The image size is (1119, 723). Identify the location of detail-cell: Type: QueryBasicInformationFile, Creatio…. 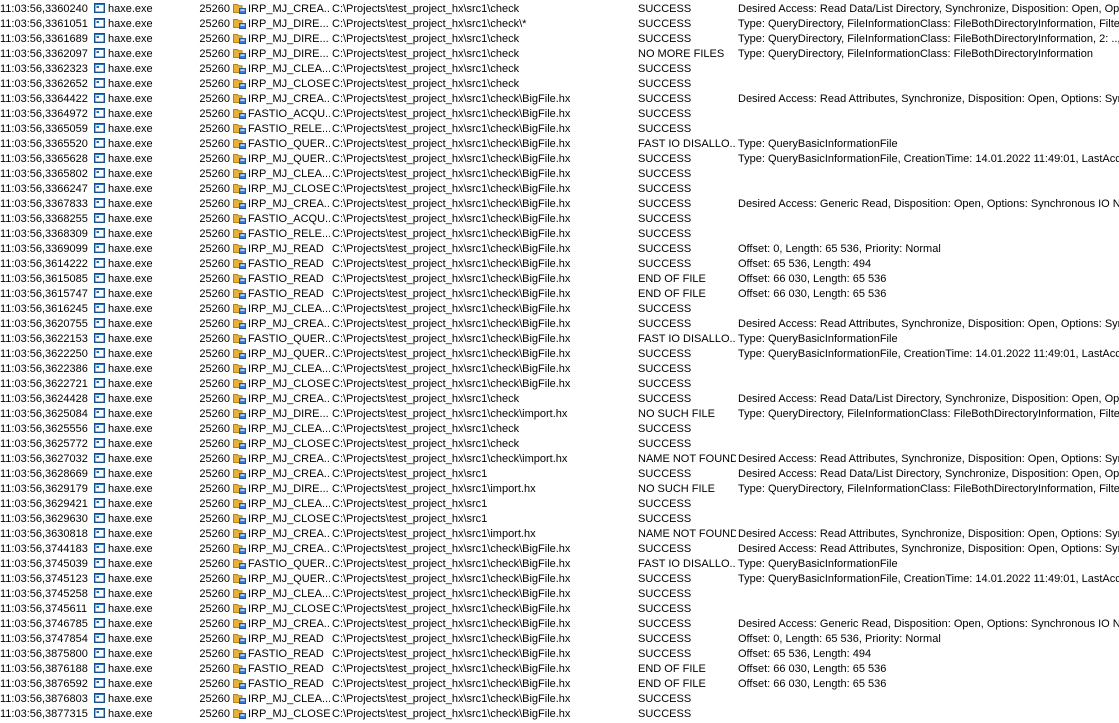
(928, 354).